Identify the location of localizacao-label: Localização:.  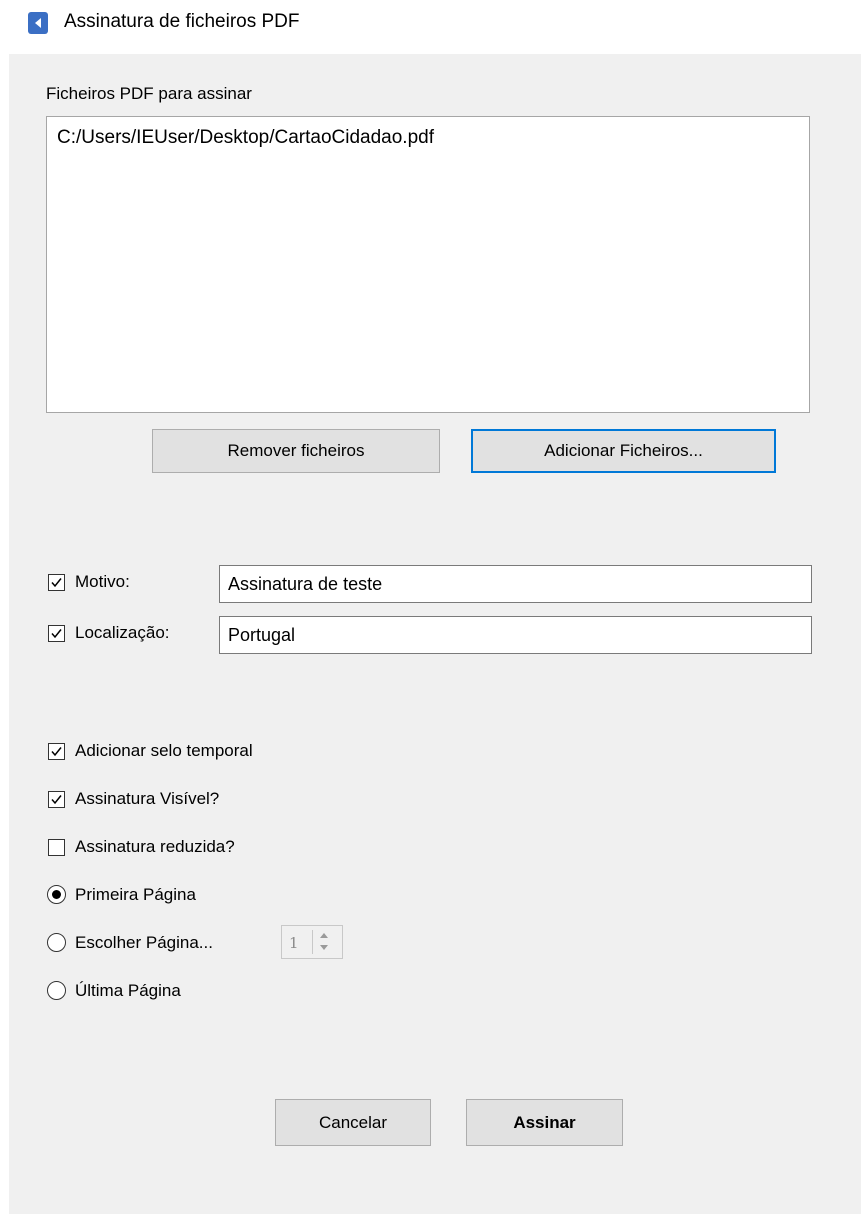
(122, 632).